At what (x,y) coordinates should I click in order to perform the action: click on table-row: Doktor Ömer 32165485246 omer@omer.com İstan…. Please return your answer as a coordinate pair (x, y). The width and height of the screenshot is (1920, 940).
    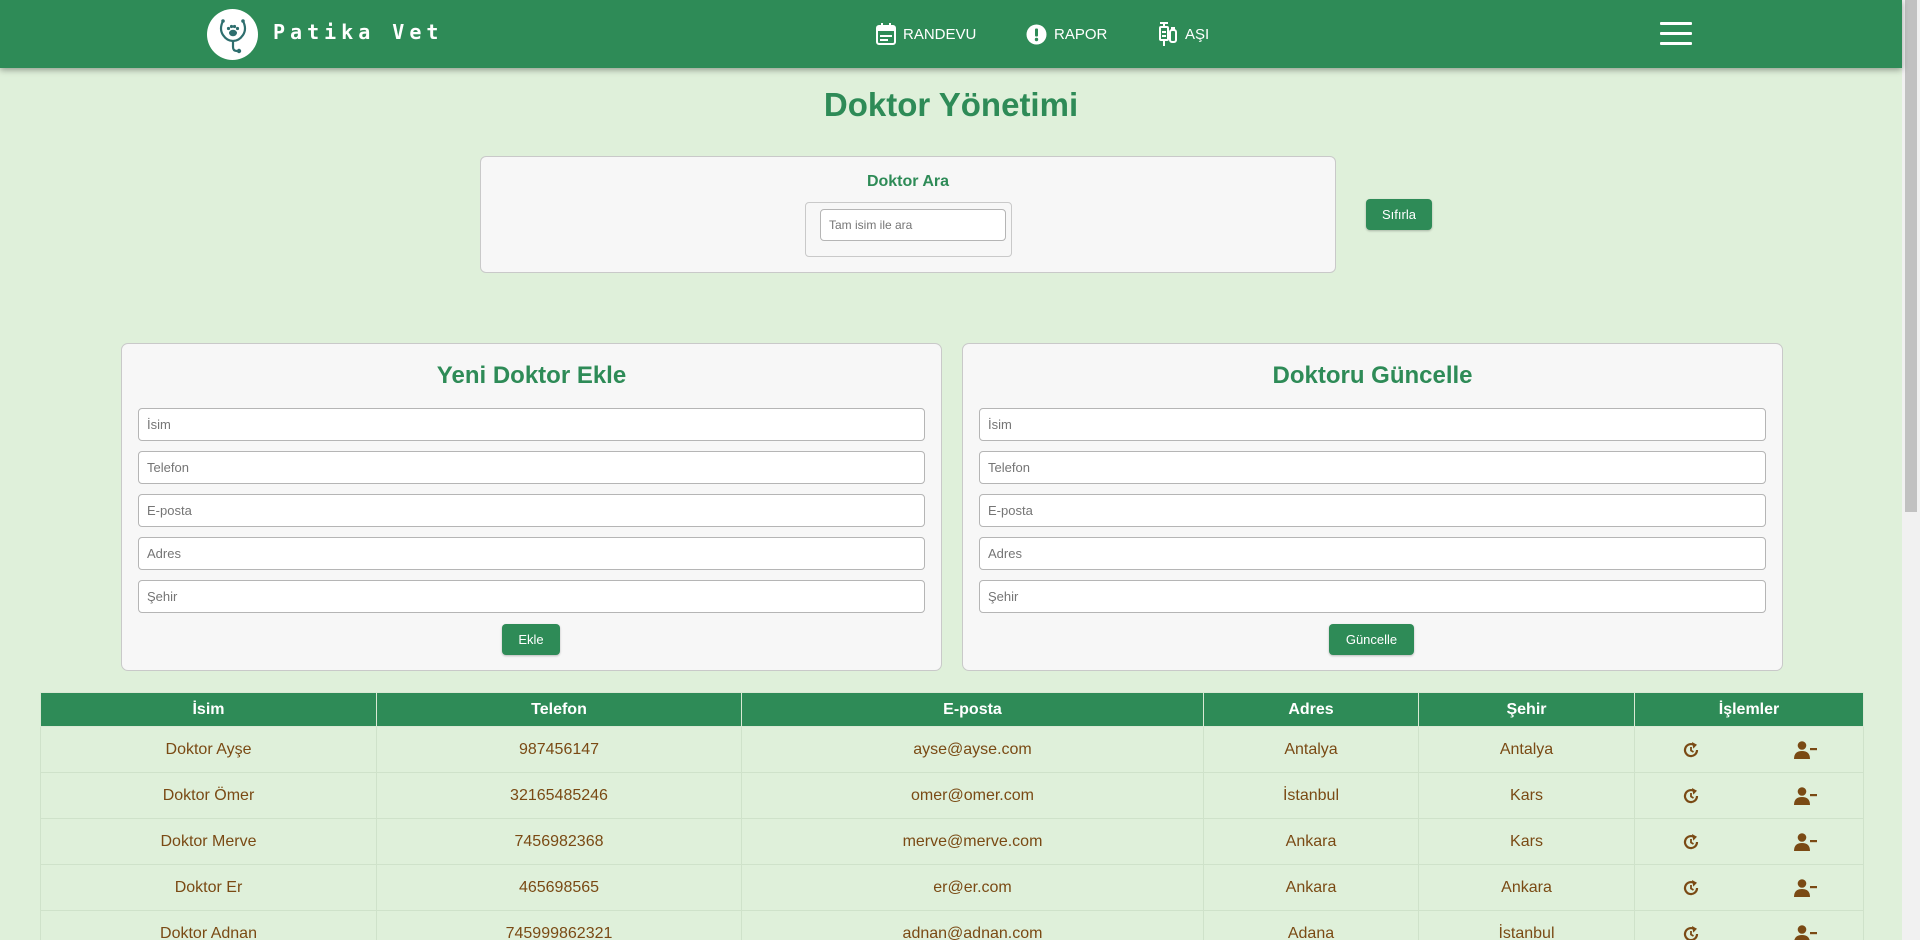
    Looking at the image, I should click on (952, 795).